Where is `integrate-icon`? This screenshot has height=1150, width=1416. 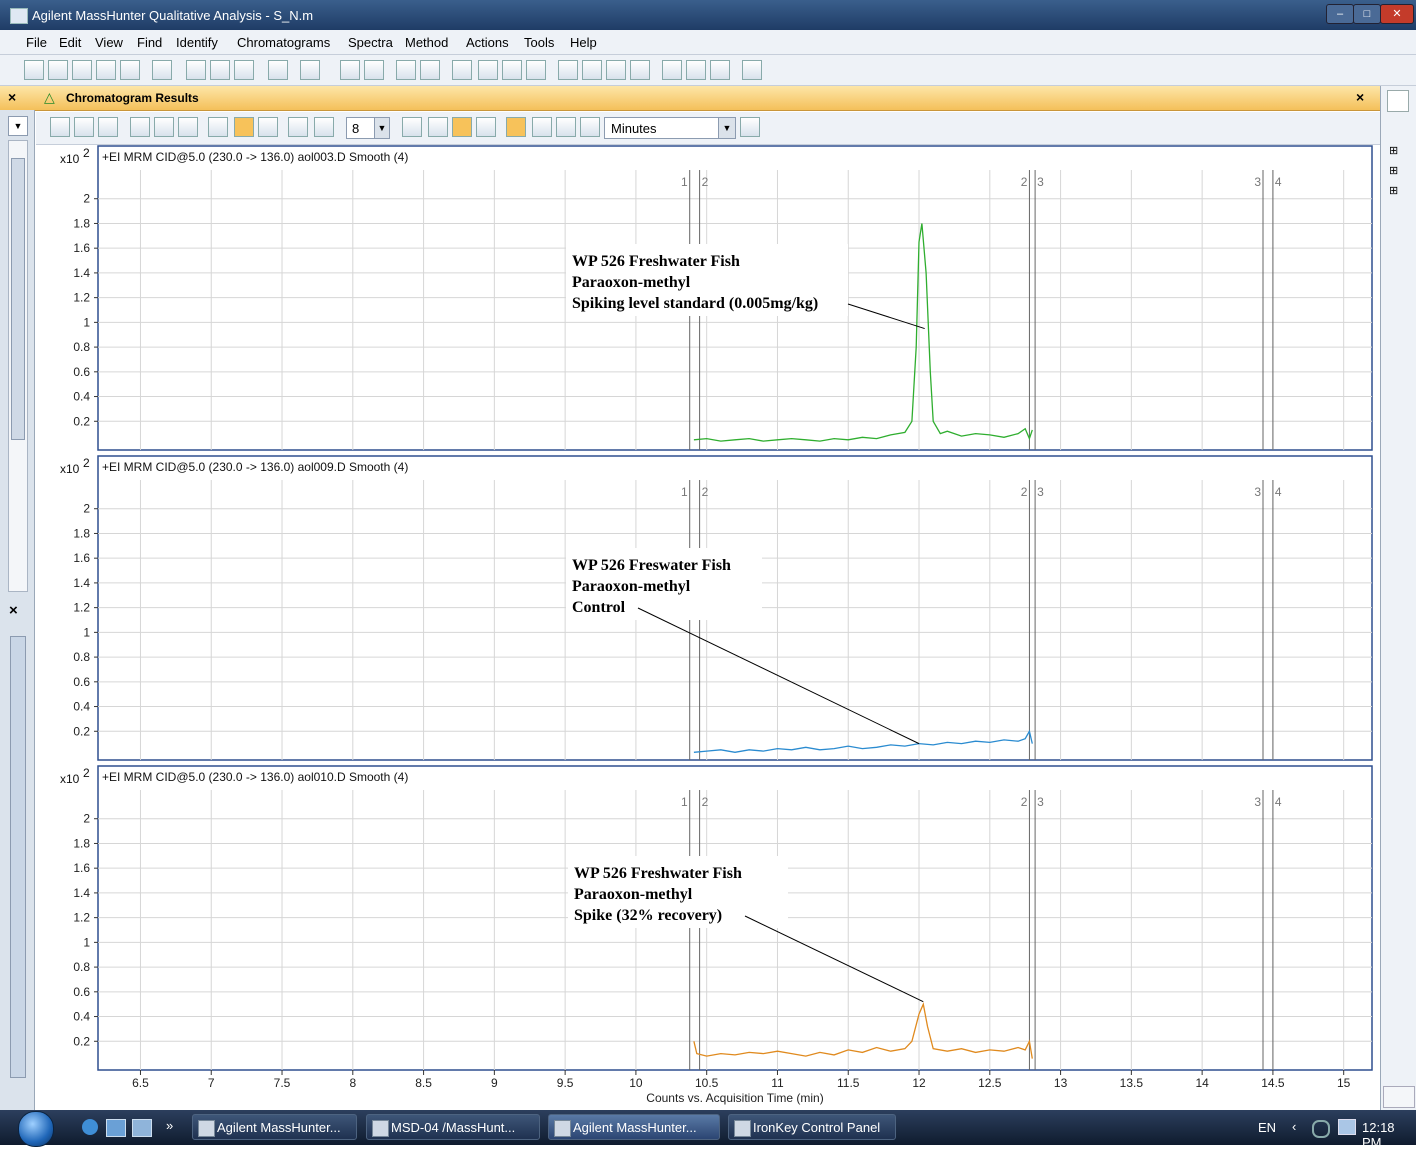 integrate-icon is located at coordinates (244, 127).